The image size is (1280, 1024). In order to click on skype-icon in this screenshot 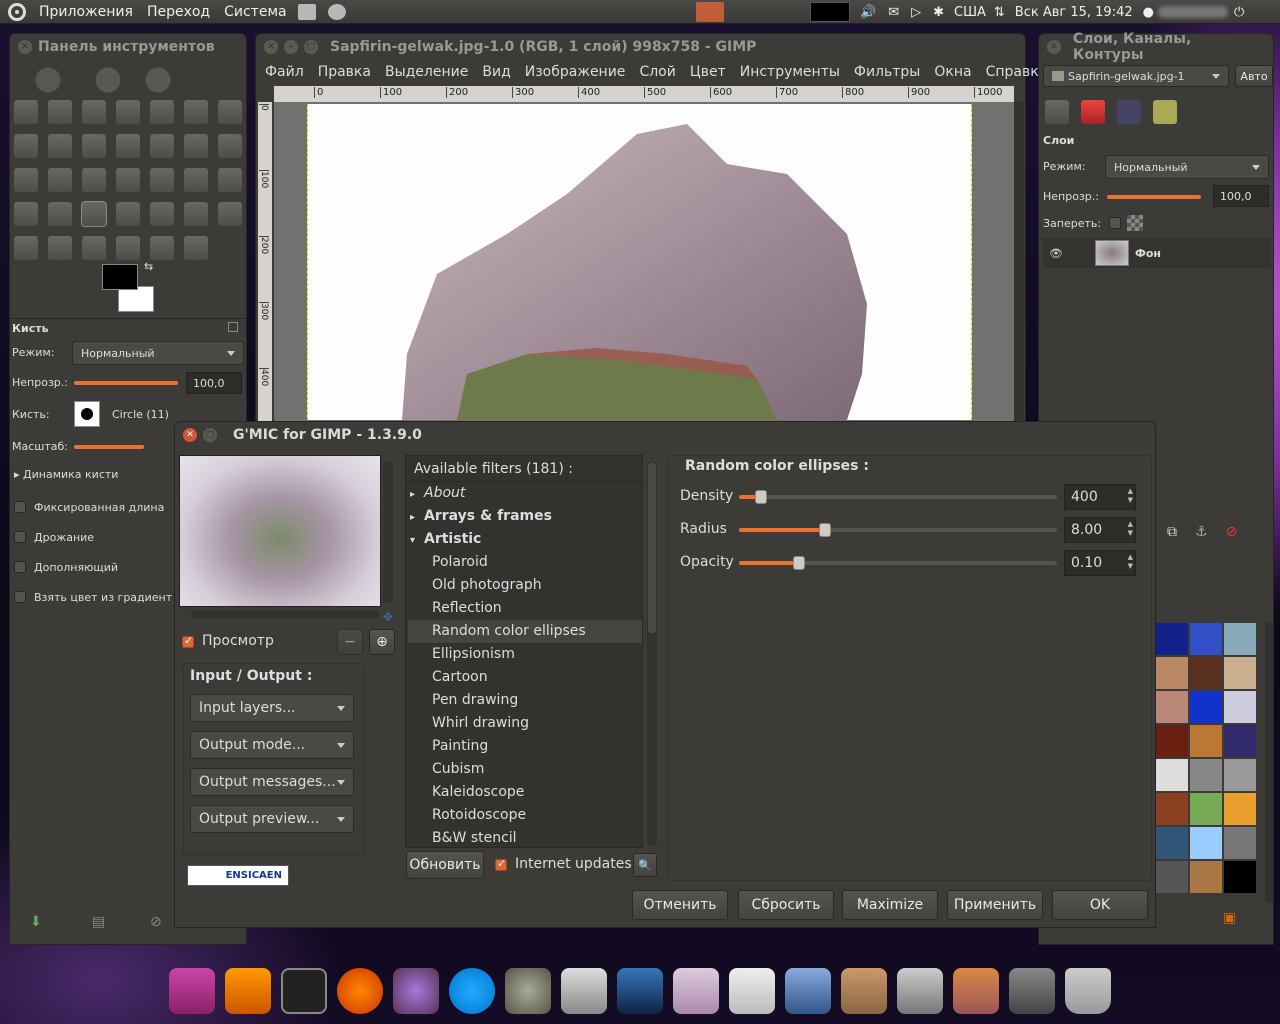, I will do `click(472, 991)`.